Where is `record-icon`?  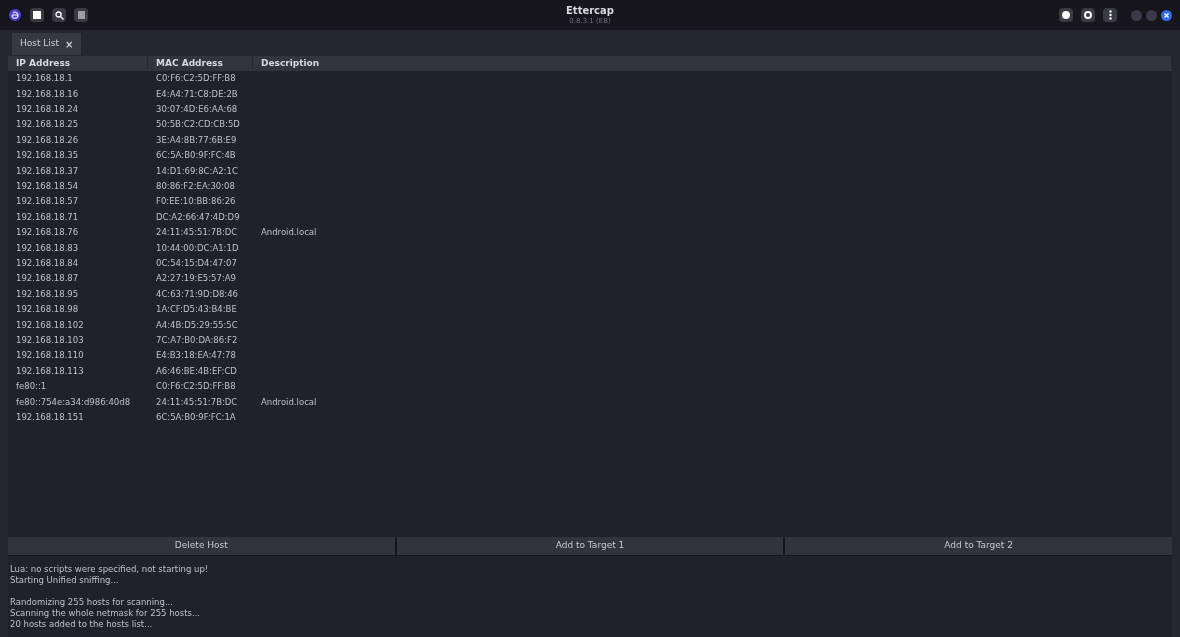 record-icon is located at coordinates (1088, 15).